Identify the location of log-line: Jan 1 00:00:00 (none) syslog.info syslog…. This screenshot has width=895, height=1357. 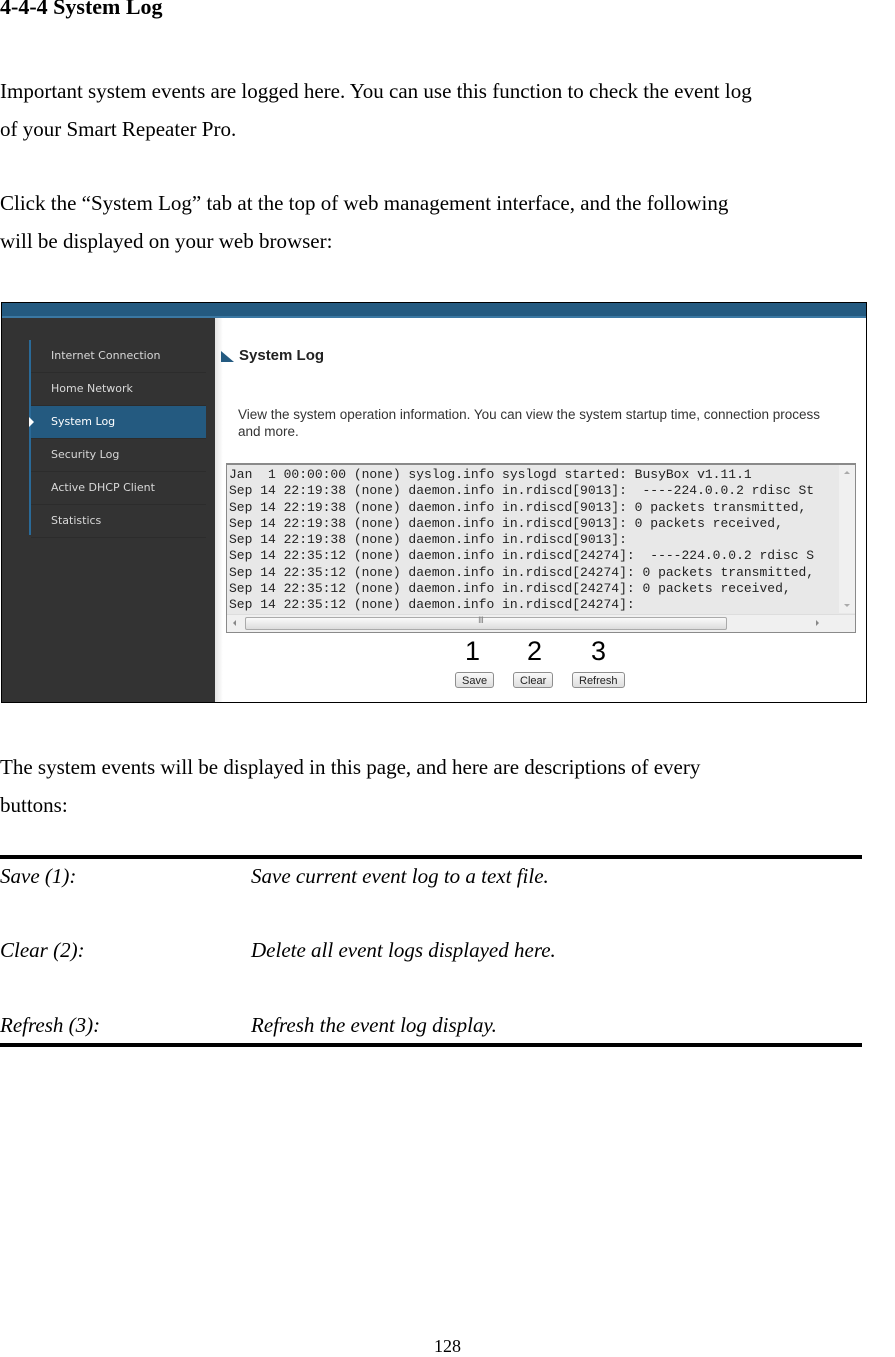
(490, 474).